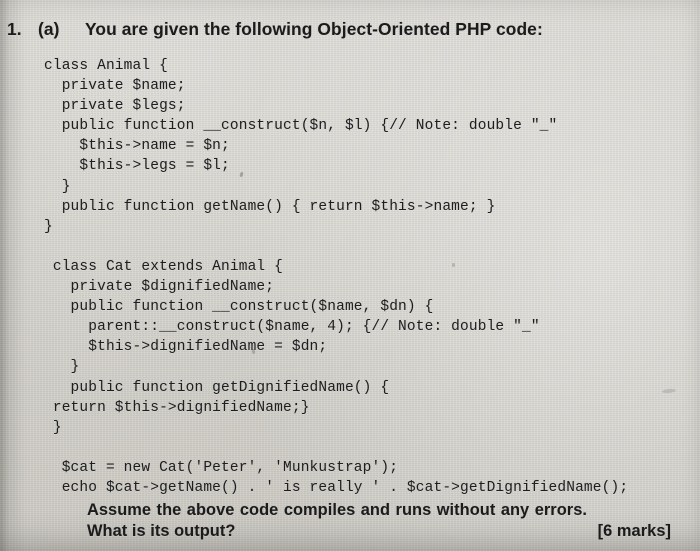 The width and height of the screenshot is (700, 551). What do you see at coordinates (106, 66) in the screenshot?
I see `code-line: class Animal {` at bounding box center [106, 66].